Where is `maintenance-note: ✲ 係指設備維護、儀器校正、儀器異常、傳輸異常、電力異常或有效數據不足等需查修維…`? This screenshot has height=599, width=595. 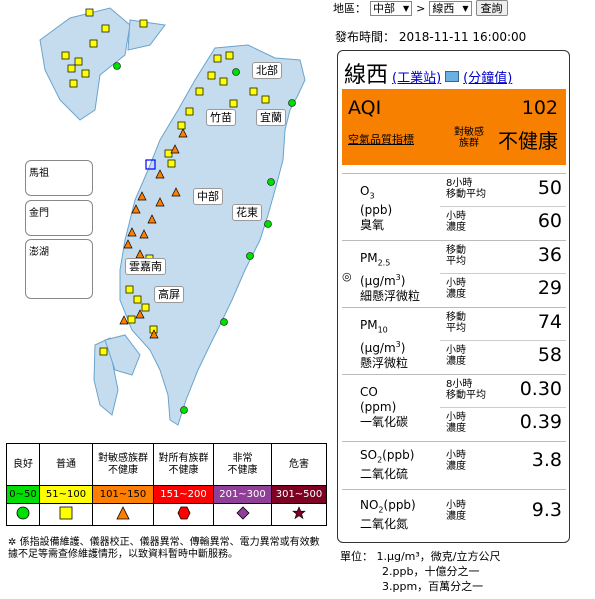 maintenance-note: ✲ 係指設備維護、儀器校正、儀器異常、傳輸異常、電力異常或有效數據不足等需查修維… is located at coordinates (168, 549).